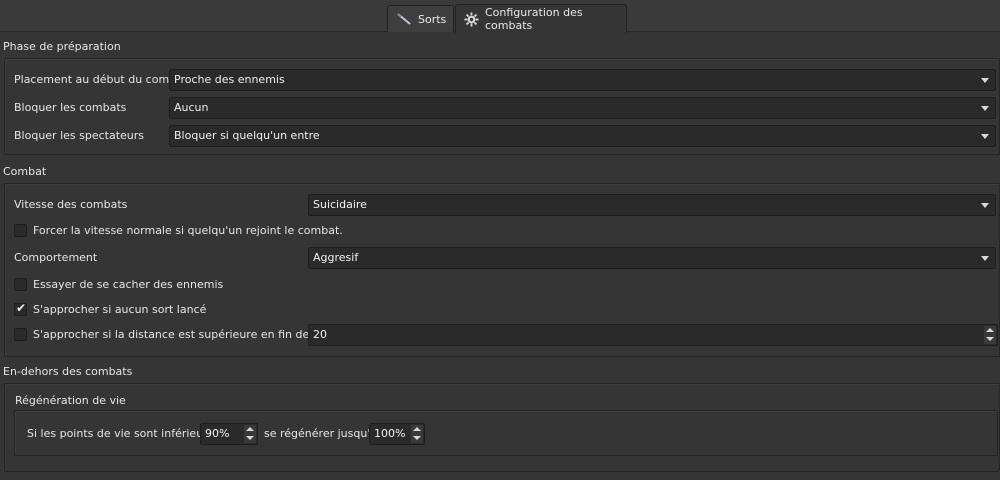  What do you see at coordinates (321, 433) in the screenshot?
I see `regen-until-label: se régénérer jusqu'à` at bounding box center [321, 433].